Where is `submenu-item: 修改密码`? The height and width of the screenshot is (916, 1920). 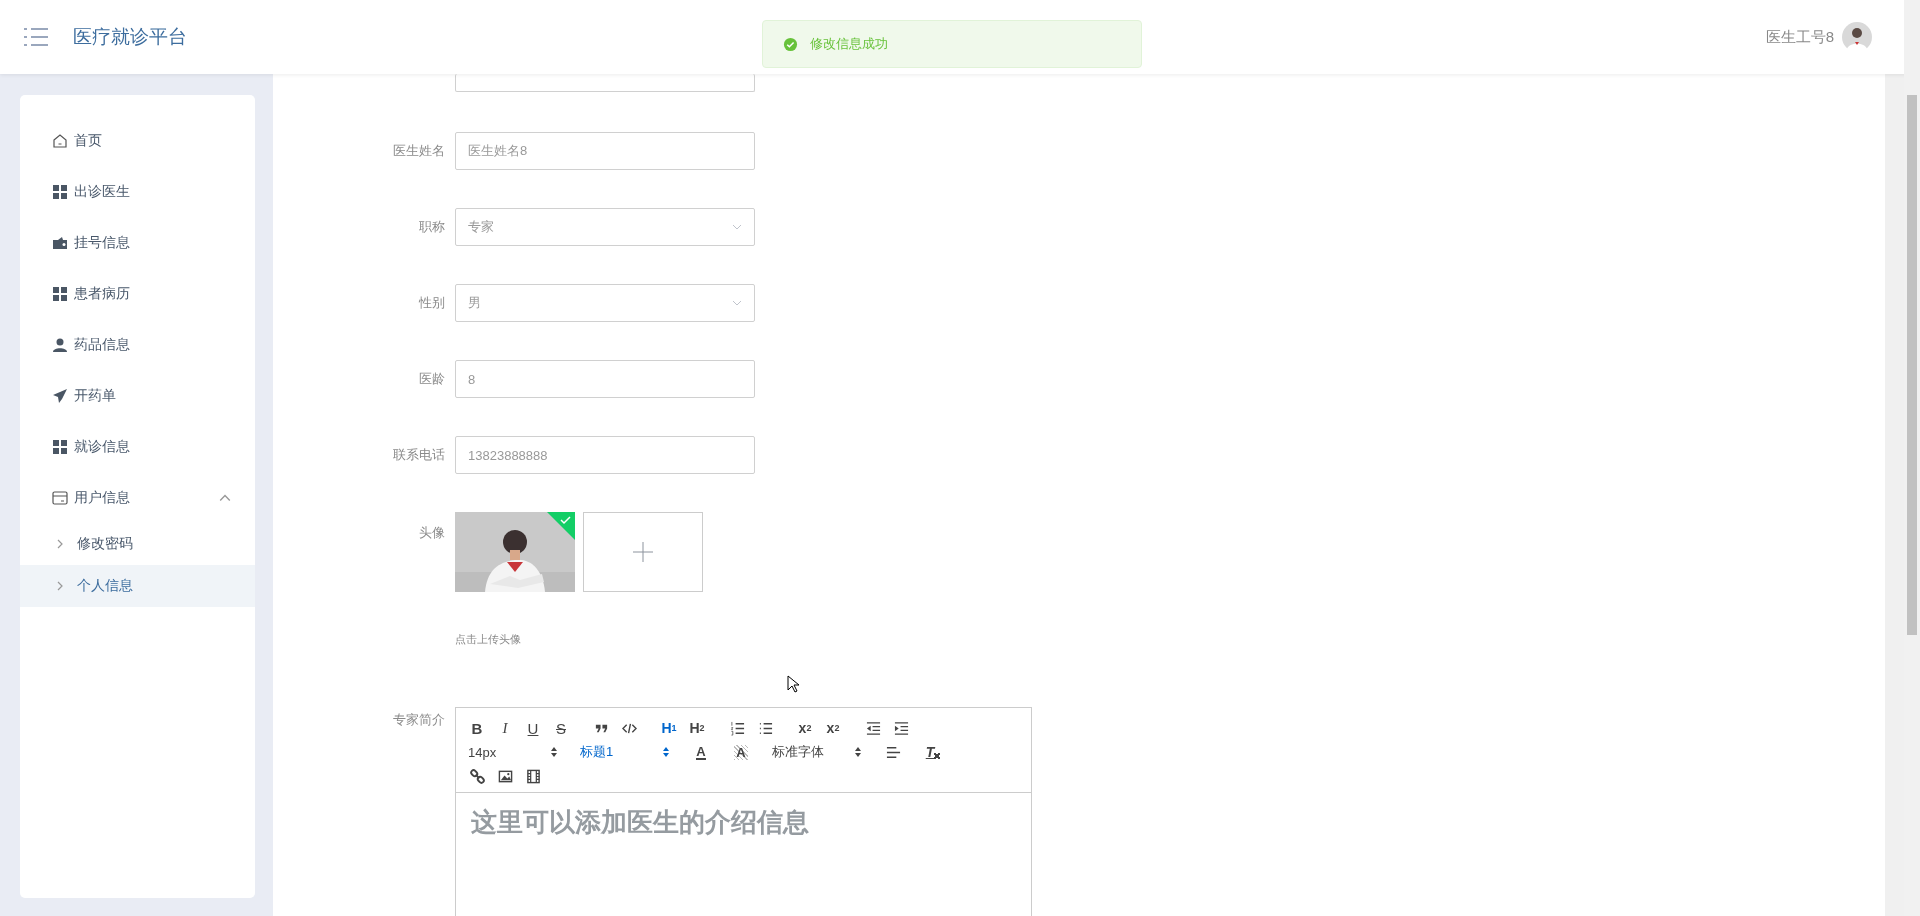 submenu-item: 修改密码 is located at coordinates (137, 544).